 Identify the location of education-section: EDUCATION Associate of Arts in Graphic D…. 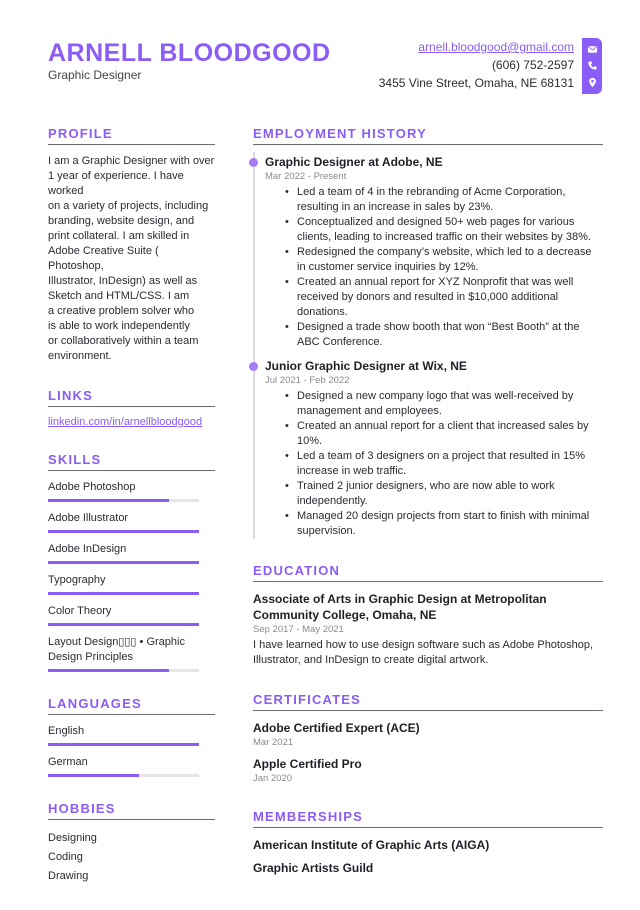
(428, 615).